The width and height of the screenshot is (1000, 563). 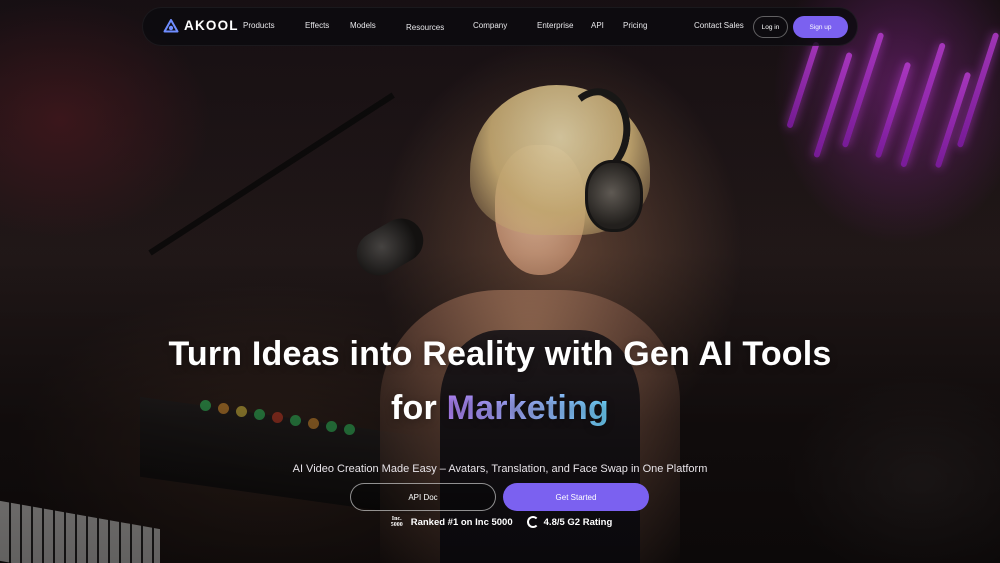 I want to click on logo: AKOOL, so click(x=201, y=25).